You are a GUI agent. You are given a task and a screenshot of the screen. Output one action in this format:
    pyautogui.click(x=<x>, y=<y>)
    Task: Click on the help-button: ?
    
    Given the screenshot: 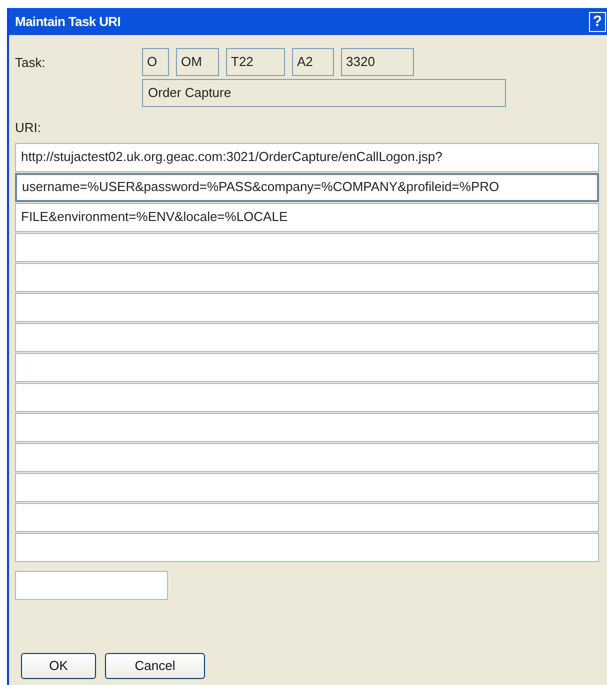 What is the action you would take?
    pyautogui.click(x=597, y=22)
    